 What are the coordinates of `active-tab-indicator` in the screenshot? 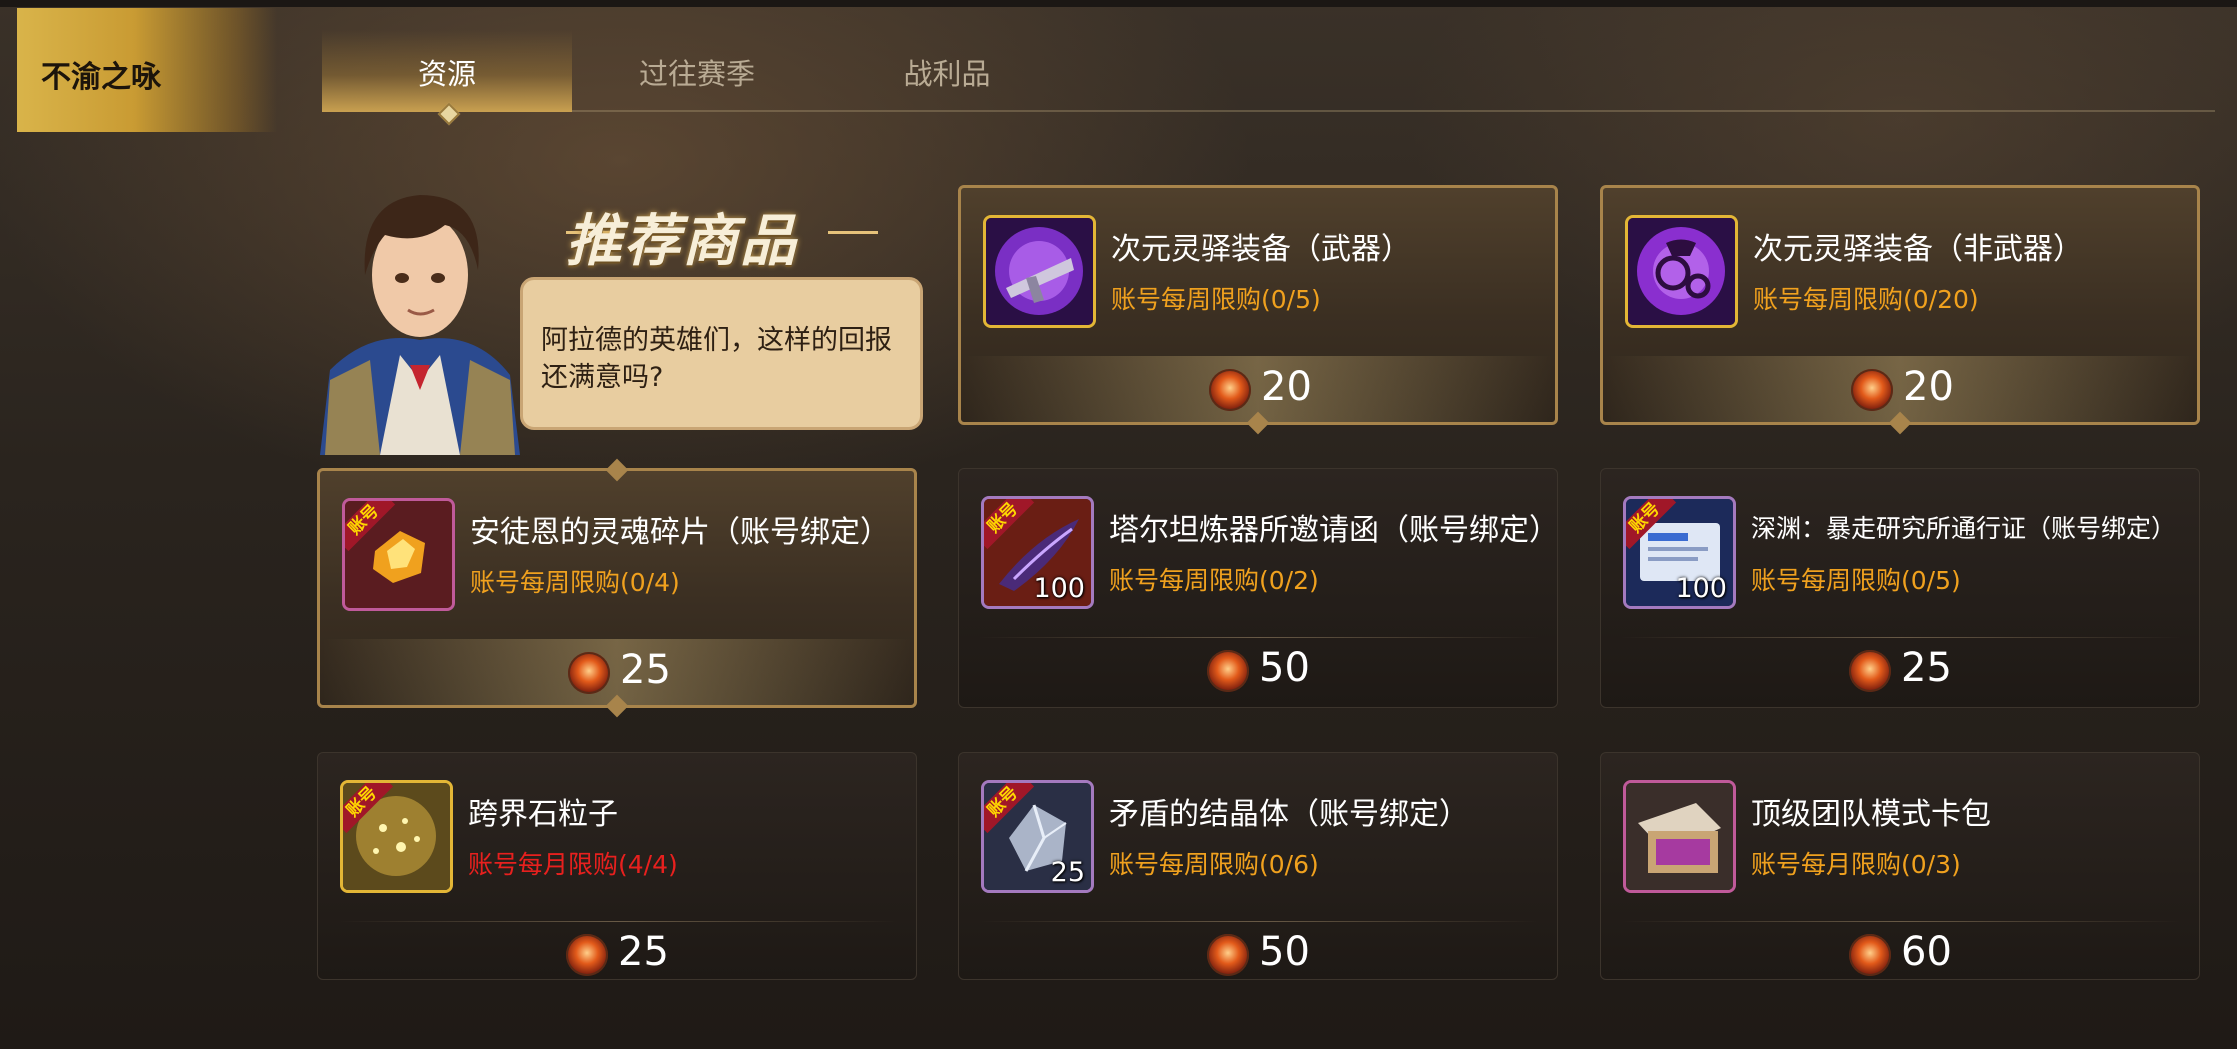 It's located at (449, 114).